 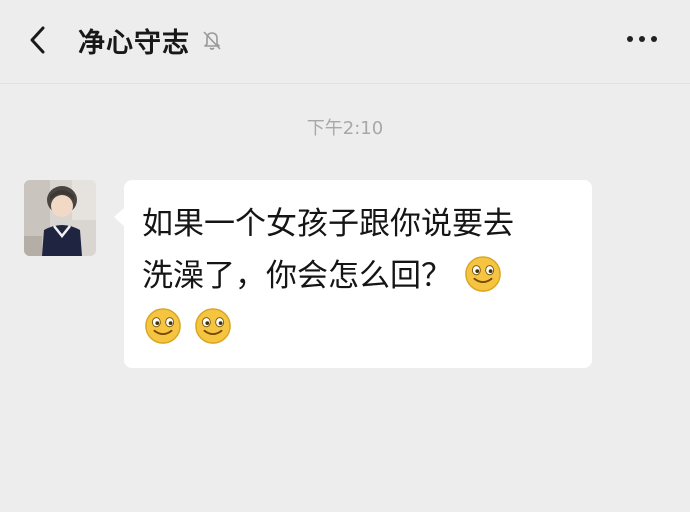 I want to click on chevron-left-icon, so click(x=37, y=40).